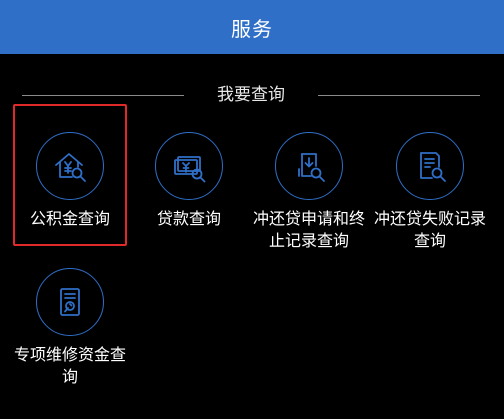 The image size is (504, 419). I want to click on service-tile-loan-query: 贷款查询, so click(189, 181).